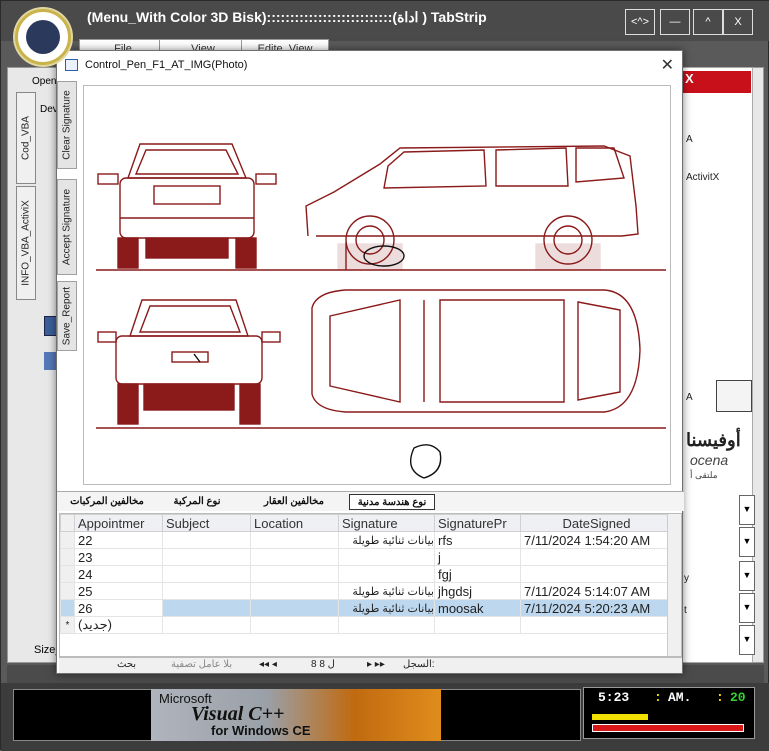 The image size is (769, 751). I want to click on spin-control, so click(734, 396).